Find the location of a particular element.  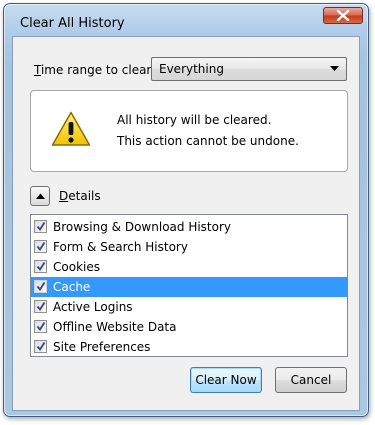

list-item-cookies: Cookies is located at coordinates (189, 267).